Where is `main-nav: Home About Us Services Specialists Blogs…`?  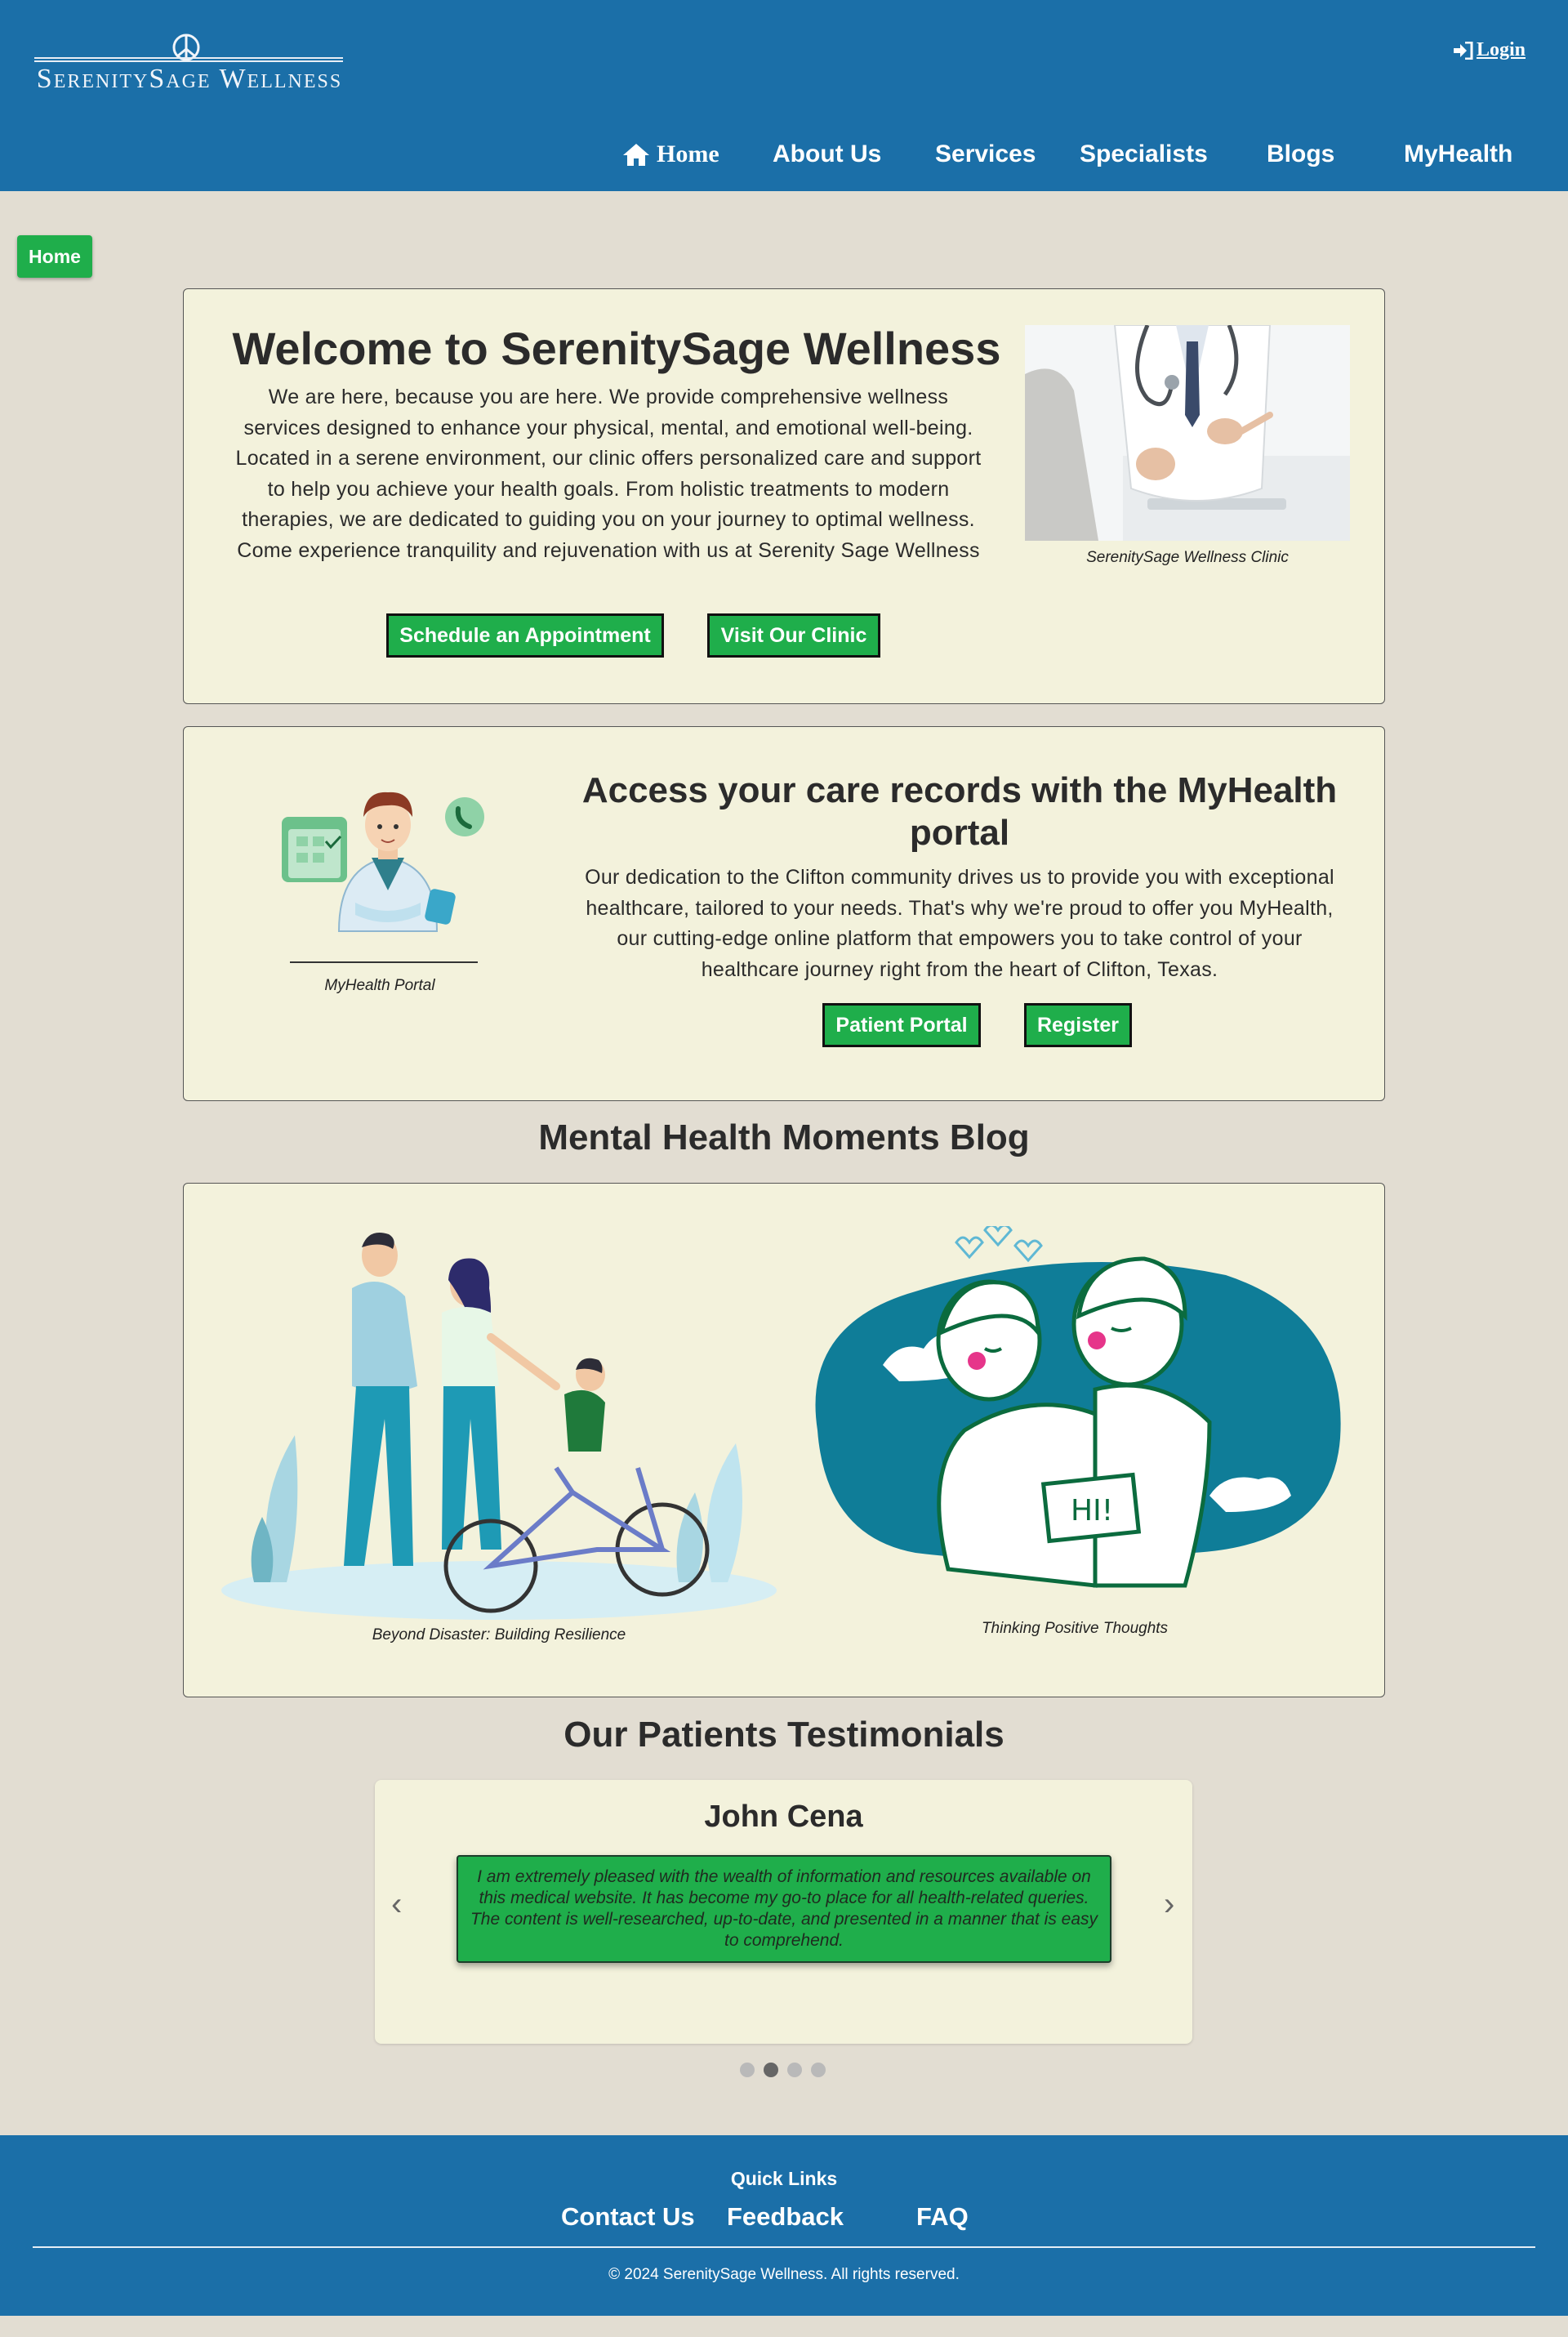 main-nav: Home About Us Services Specialists Blogs… is located at coordinates (784, 158).